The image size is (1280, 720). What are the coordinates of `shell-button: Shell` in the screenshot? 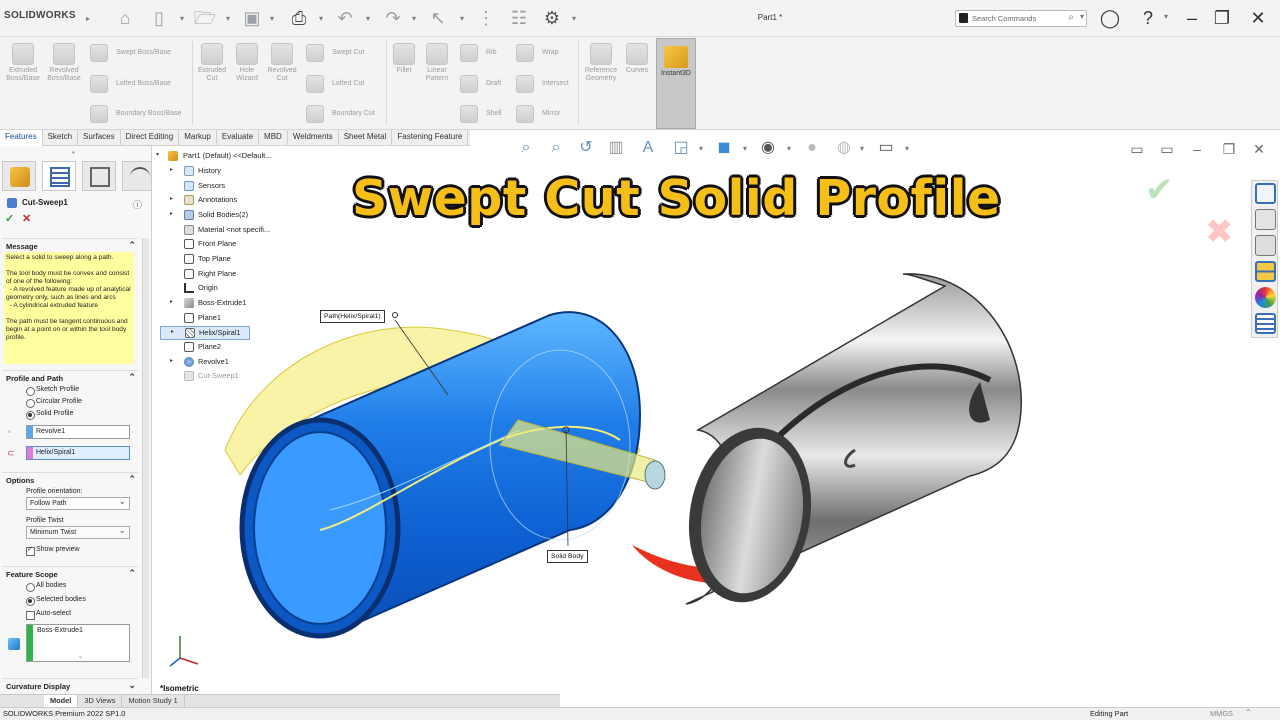 It's located at (481, 114).